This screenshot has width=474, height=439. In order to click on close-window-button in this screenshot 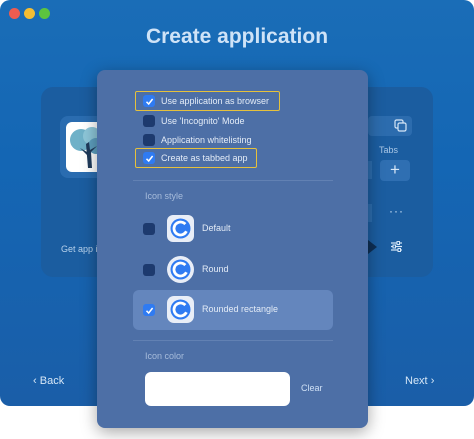, I will do `click(14, 13)`.